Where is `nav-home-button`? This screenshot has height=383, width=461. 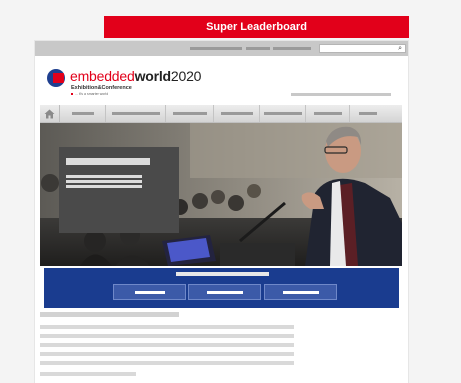 nav-home-button is located at coordinates (50, 113).